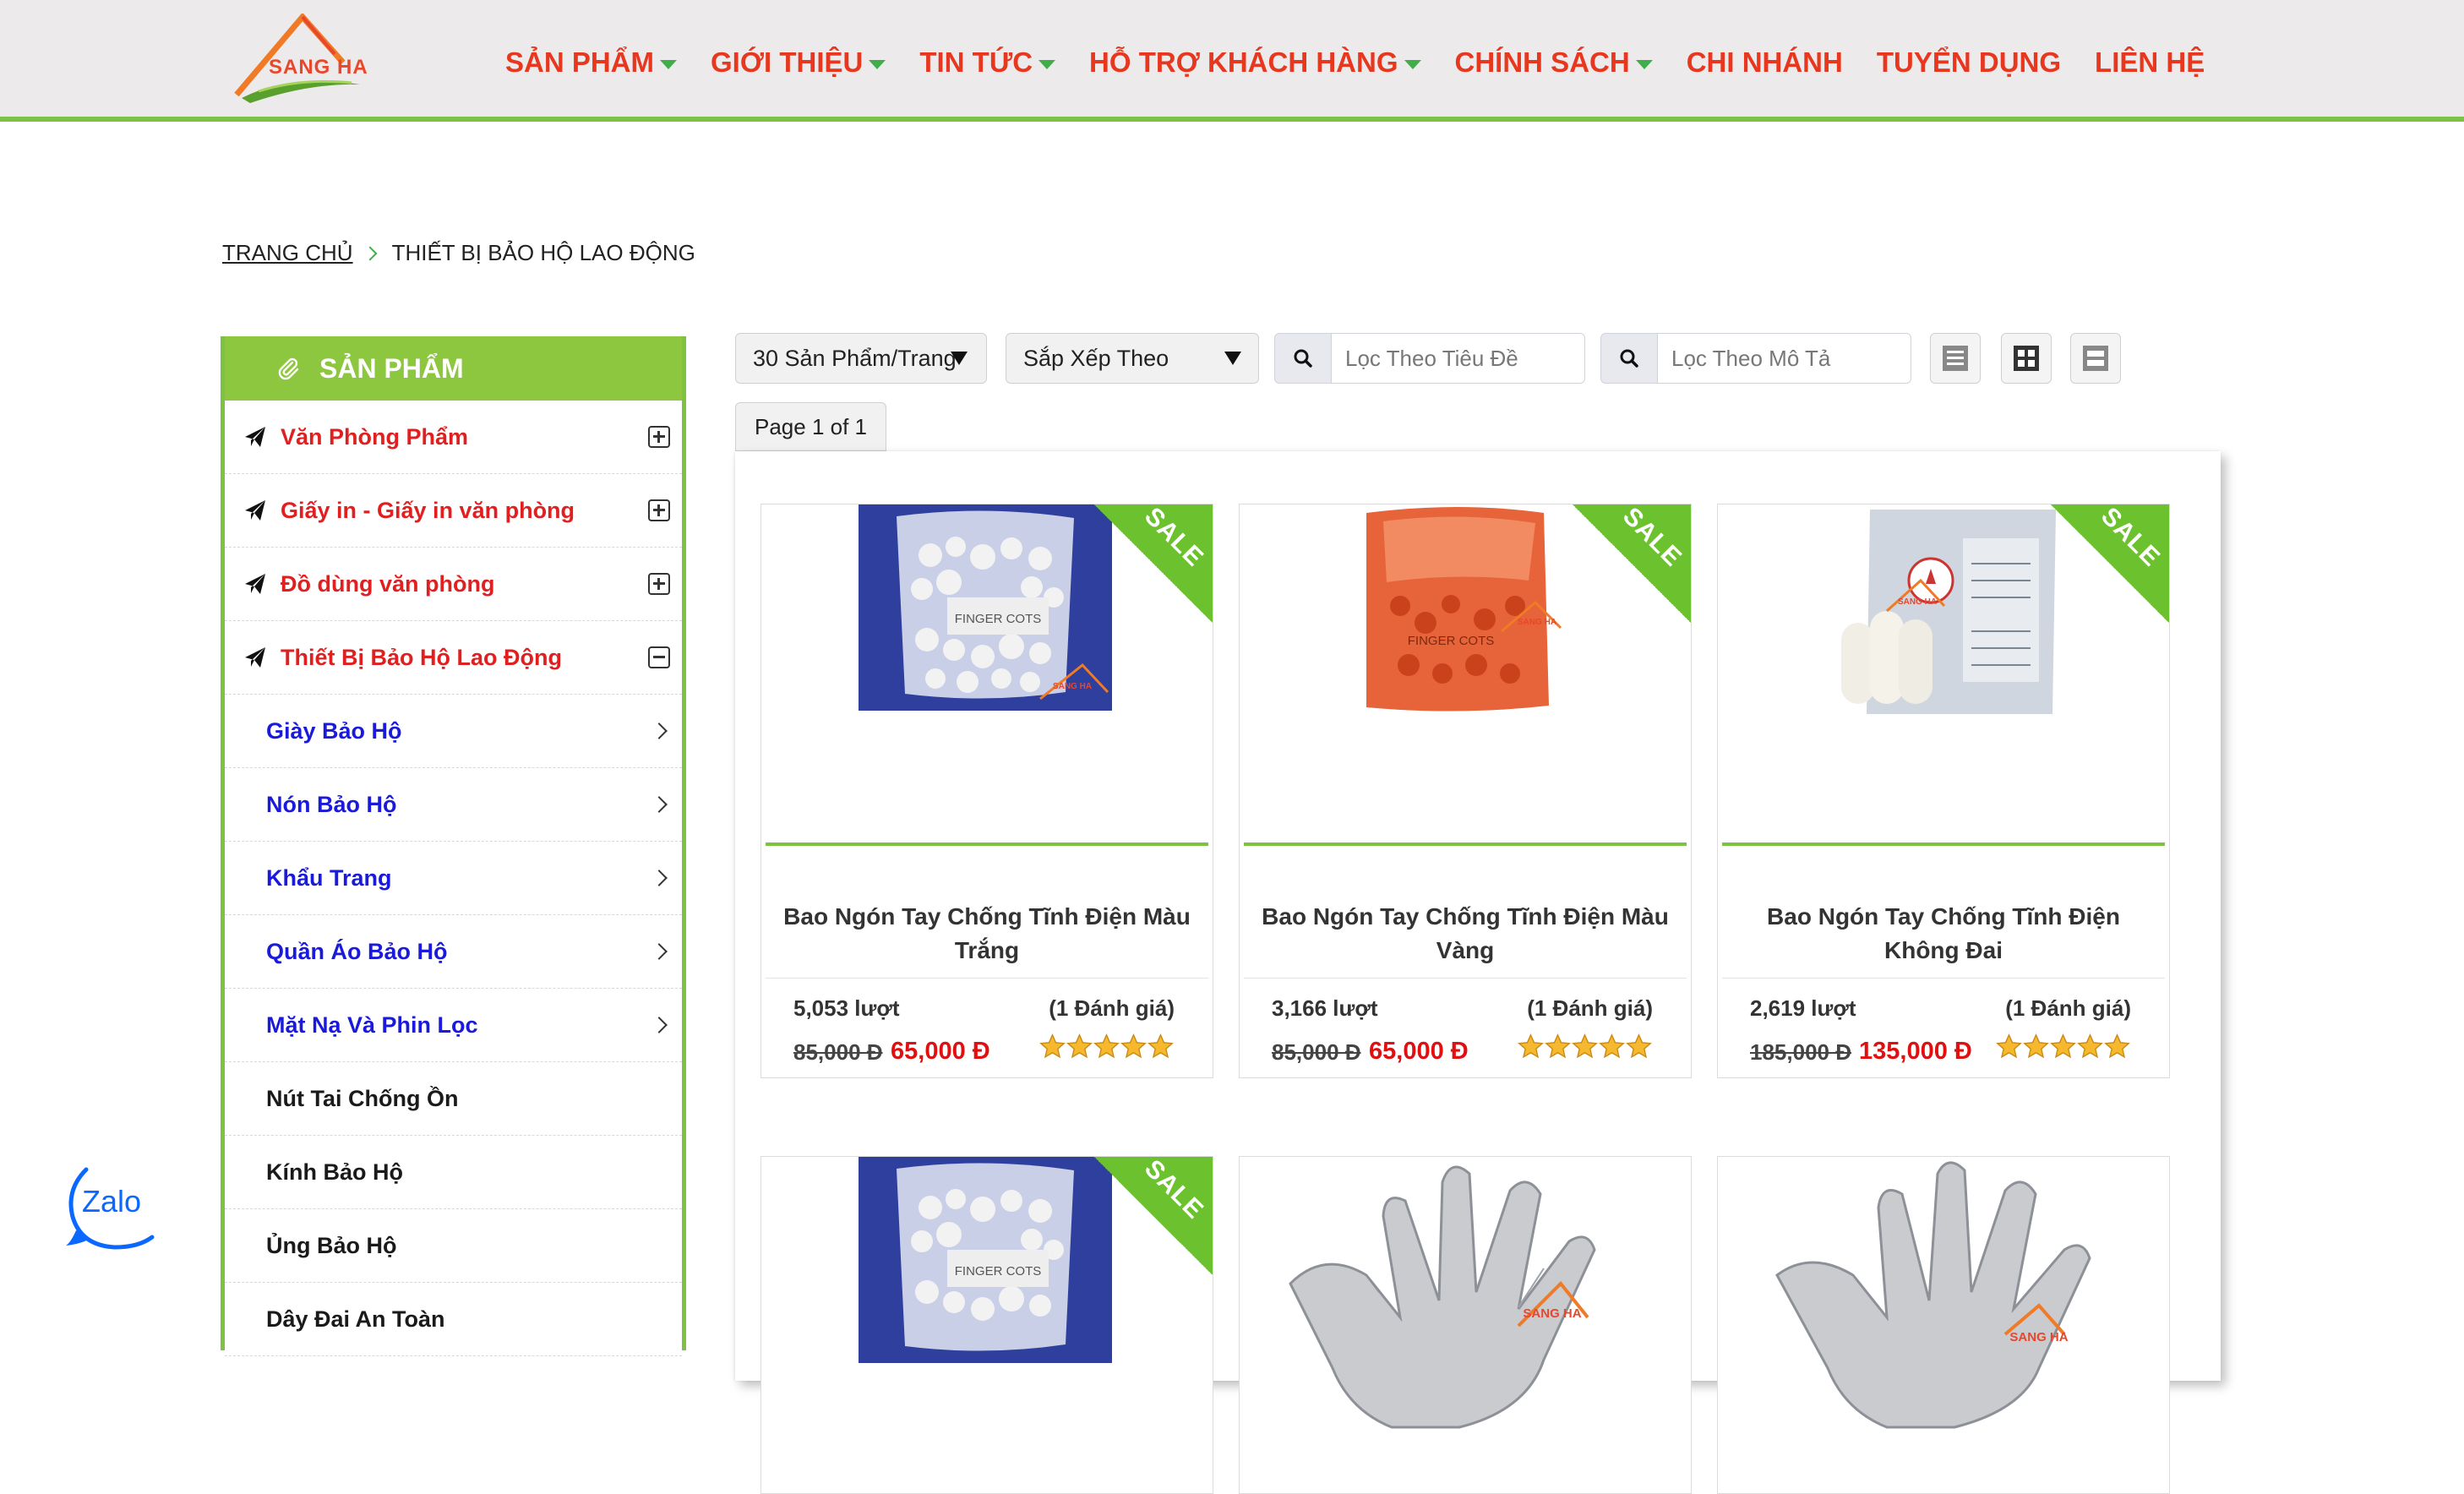 This screenshot has width=2464, height=1494. I want to click on sidebar-leaf-day-dai: Dây Đai An Toàn, so click(454, 1320).